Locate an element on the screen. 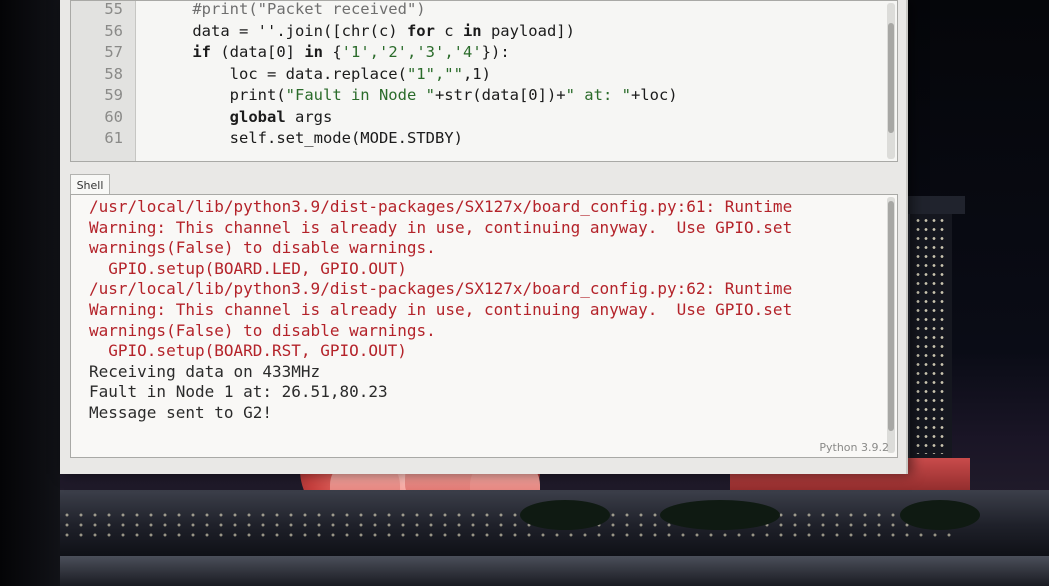 This screenshot has height=586, width=1049. shell-output-line: Fault in Node 1 at: 26.51,80.23 is located at coordinates (238, 392).